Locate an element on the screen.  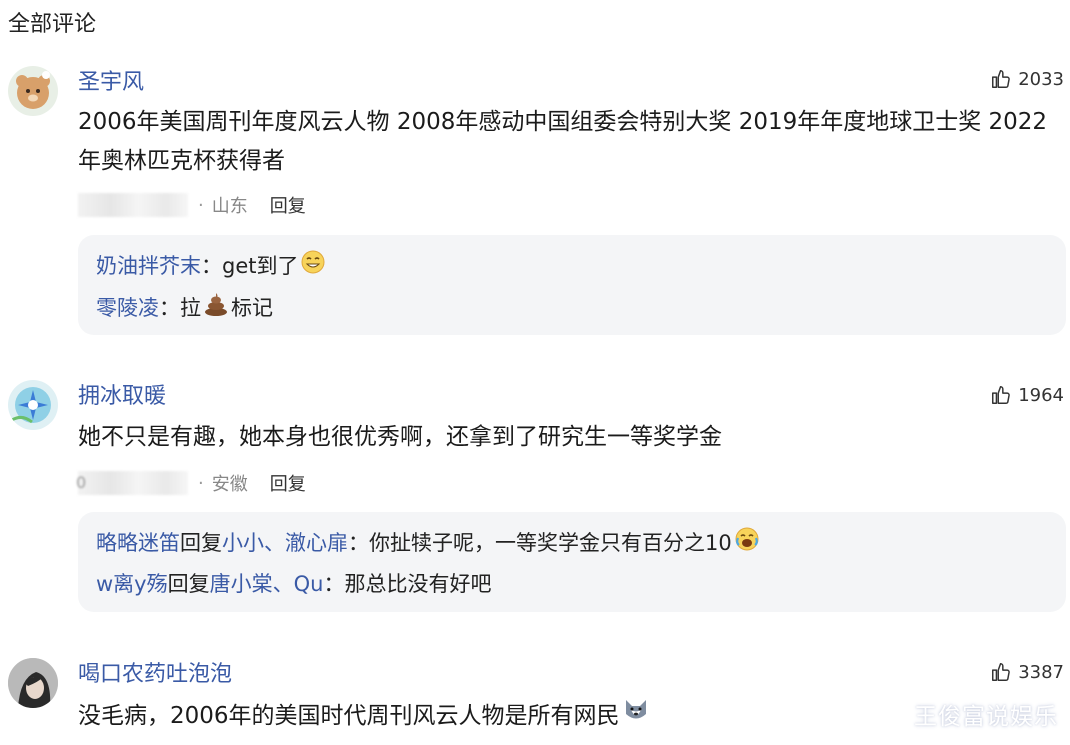
comment-meta: 0 · 安徽 回复 is located at coordinates (191, 483).